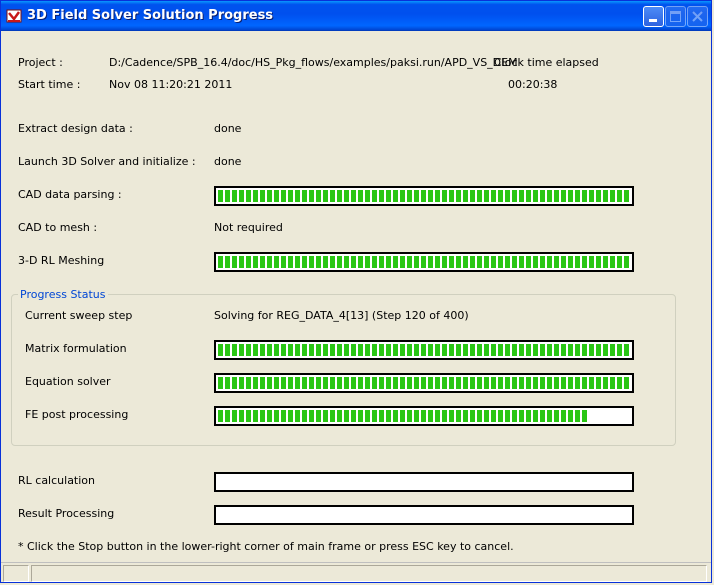  What do you see at coordinates (424, 515) in the screenshot?
I see `result-processing-progress-bar` at bounding box center [424, 515].